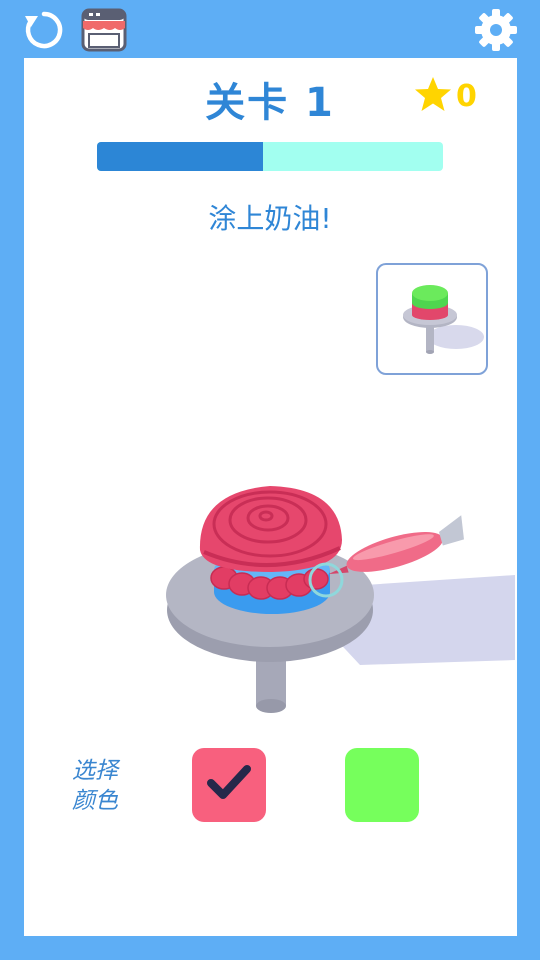  Describe the element at coordinates (270, 156) in the screenshot. I see `level-progress-bar` at that location.